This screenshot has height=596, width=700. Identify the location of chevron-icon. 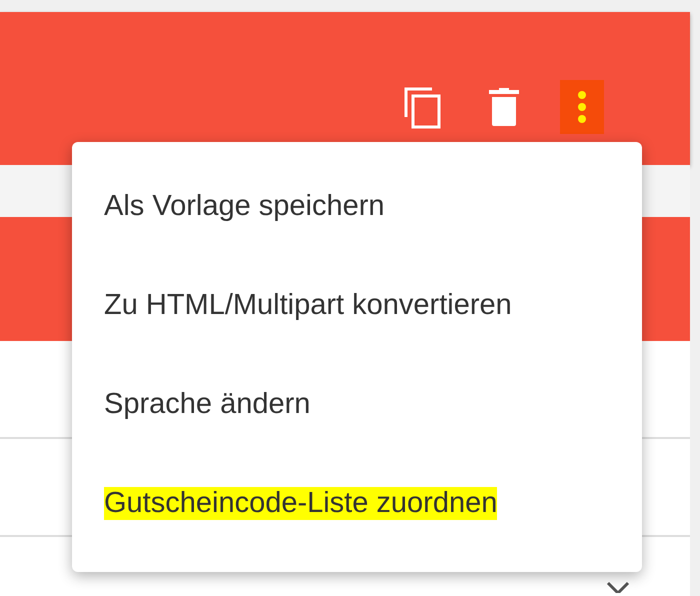
(618, 587).